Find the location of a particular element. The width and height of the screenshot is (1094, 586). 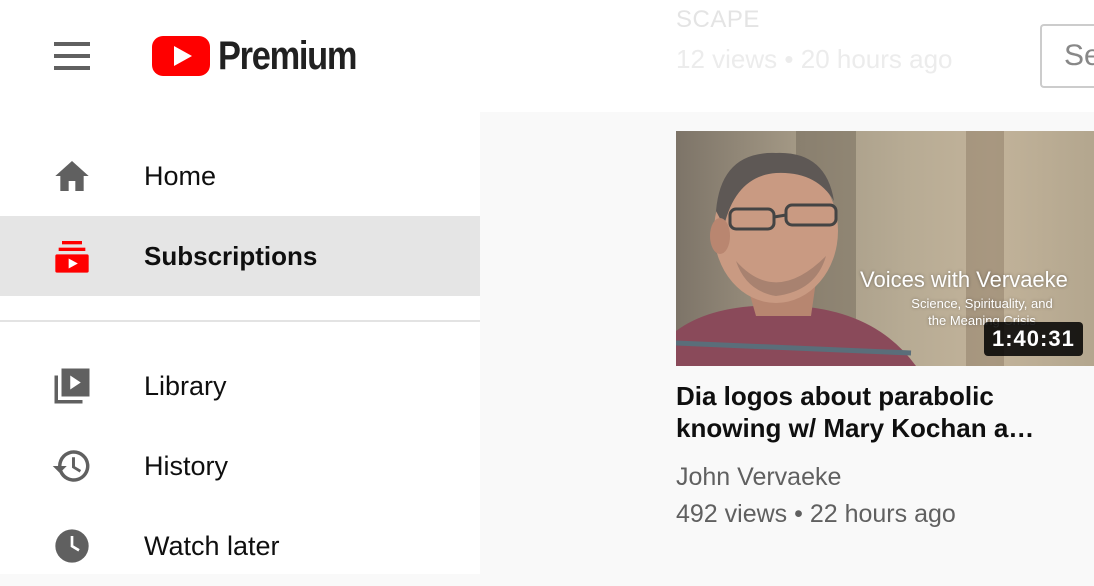

sidebar-item-label: Home is located at coordinates (180, 175).